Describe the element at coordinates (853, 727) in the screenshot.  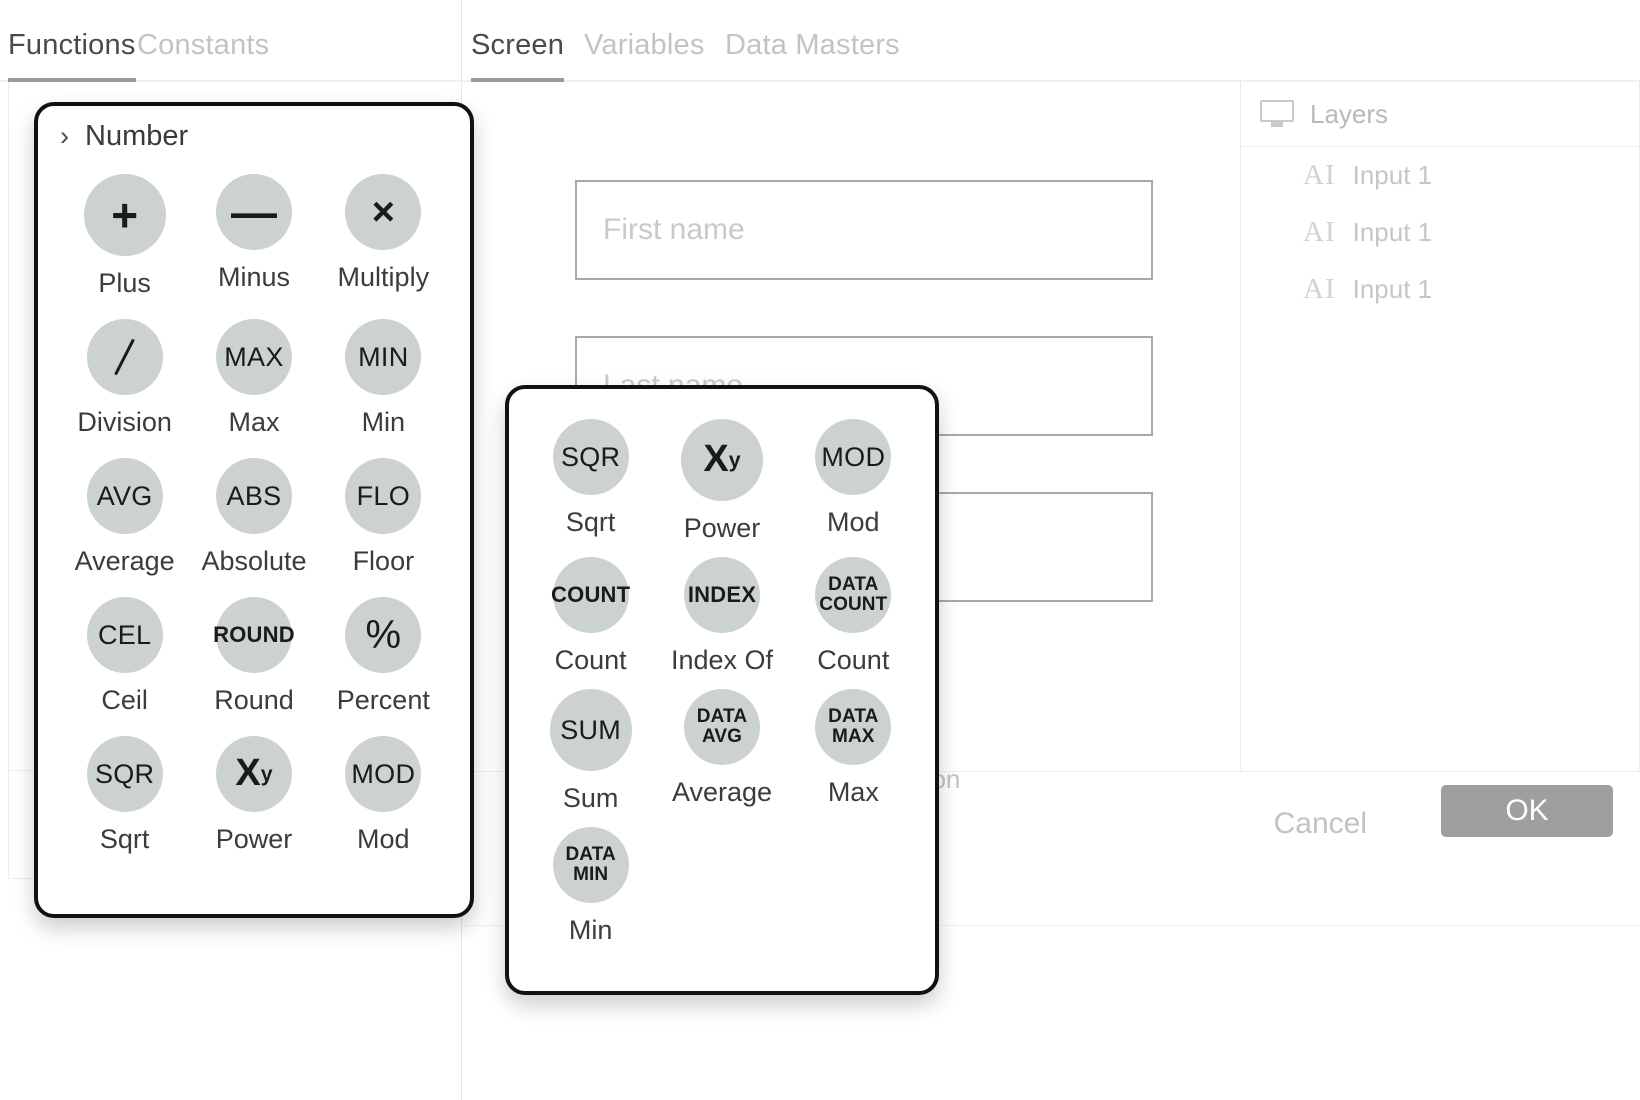
I see `data-max-icon: DATA MAX` at that location.